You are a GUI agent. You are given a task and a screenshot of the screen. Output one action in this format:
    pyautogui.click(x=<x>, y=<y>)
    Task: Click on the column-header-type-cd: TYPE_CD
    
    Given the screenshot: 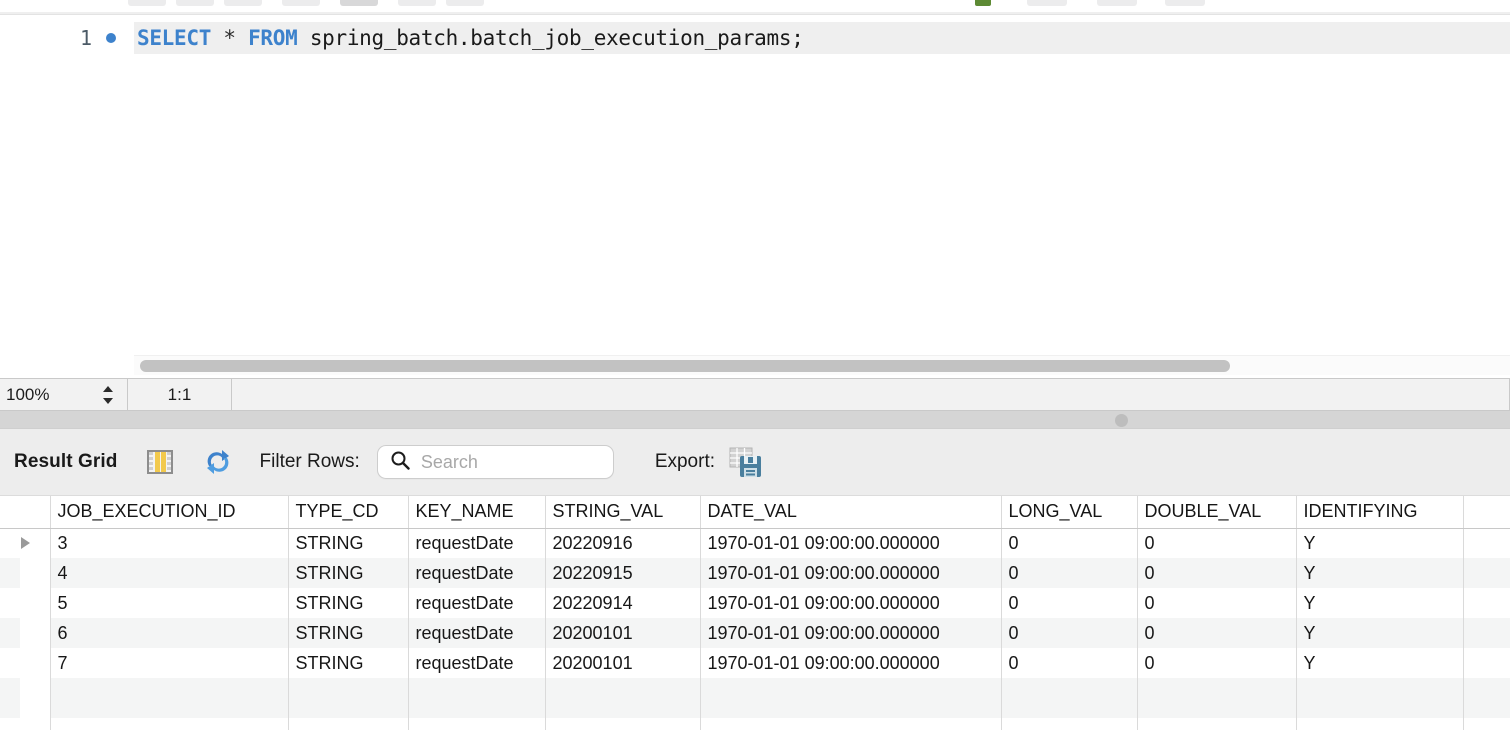 What is the action you would take?
    pyautogui.click(x=348, y=512)
    